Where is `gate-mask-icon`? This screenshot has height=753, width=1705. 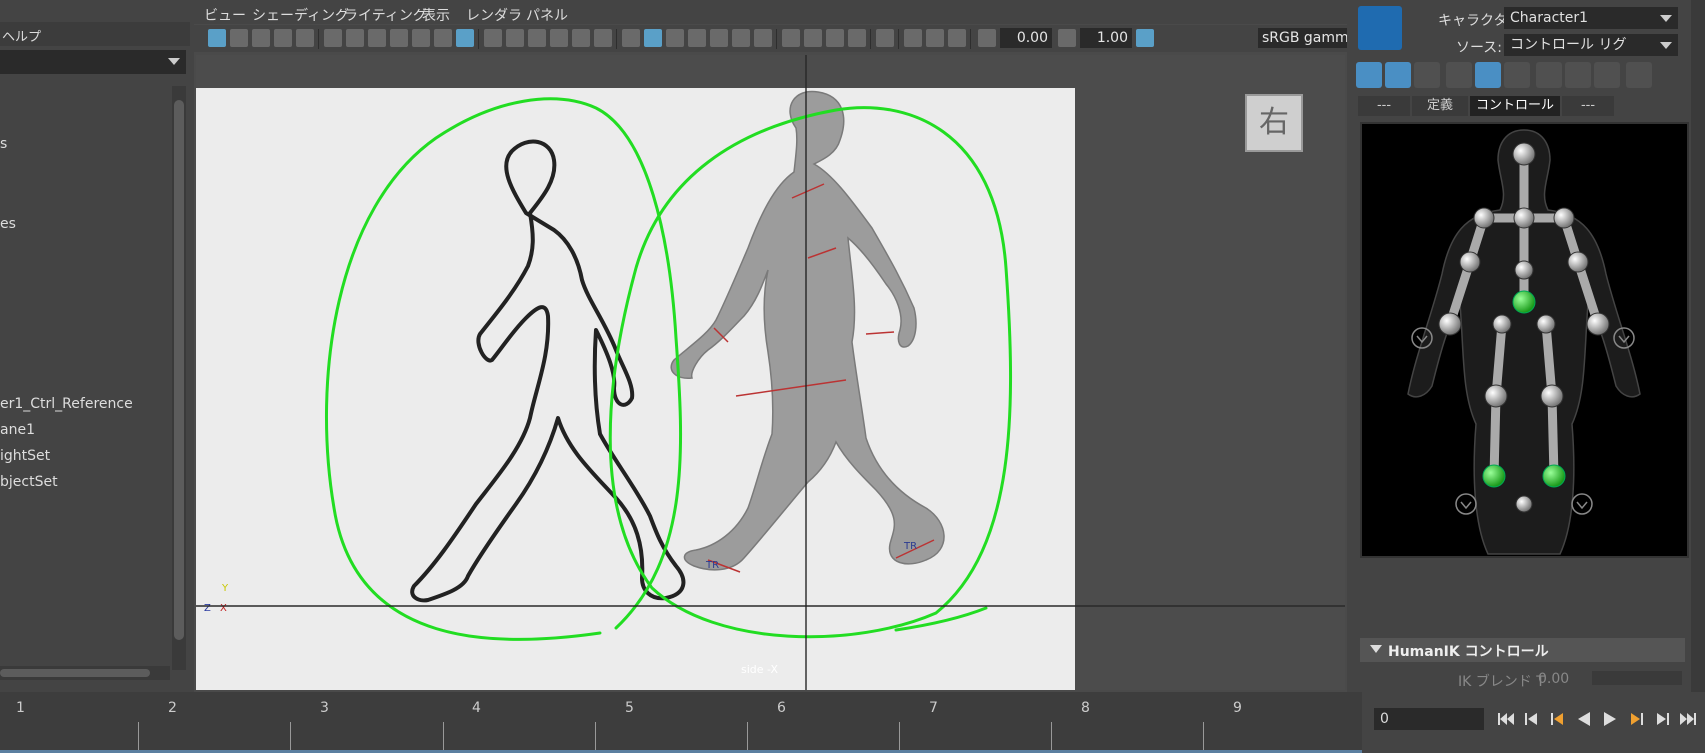
gate-mask-icon is located at coordinates (399, 38).